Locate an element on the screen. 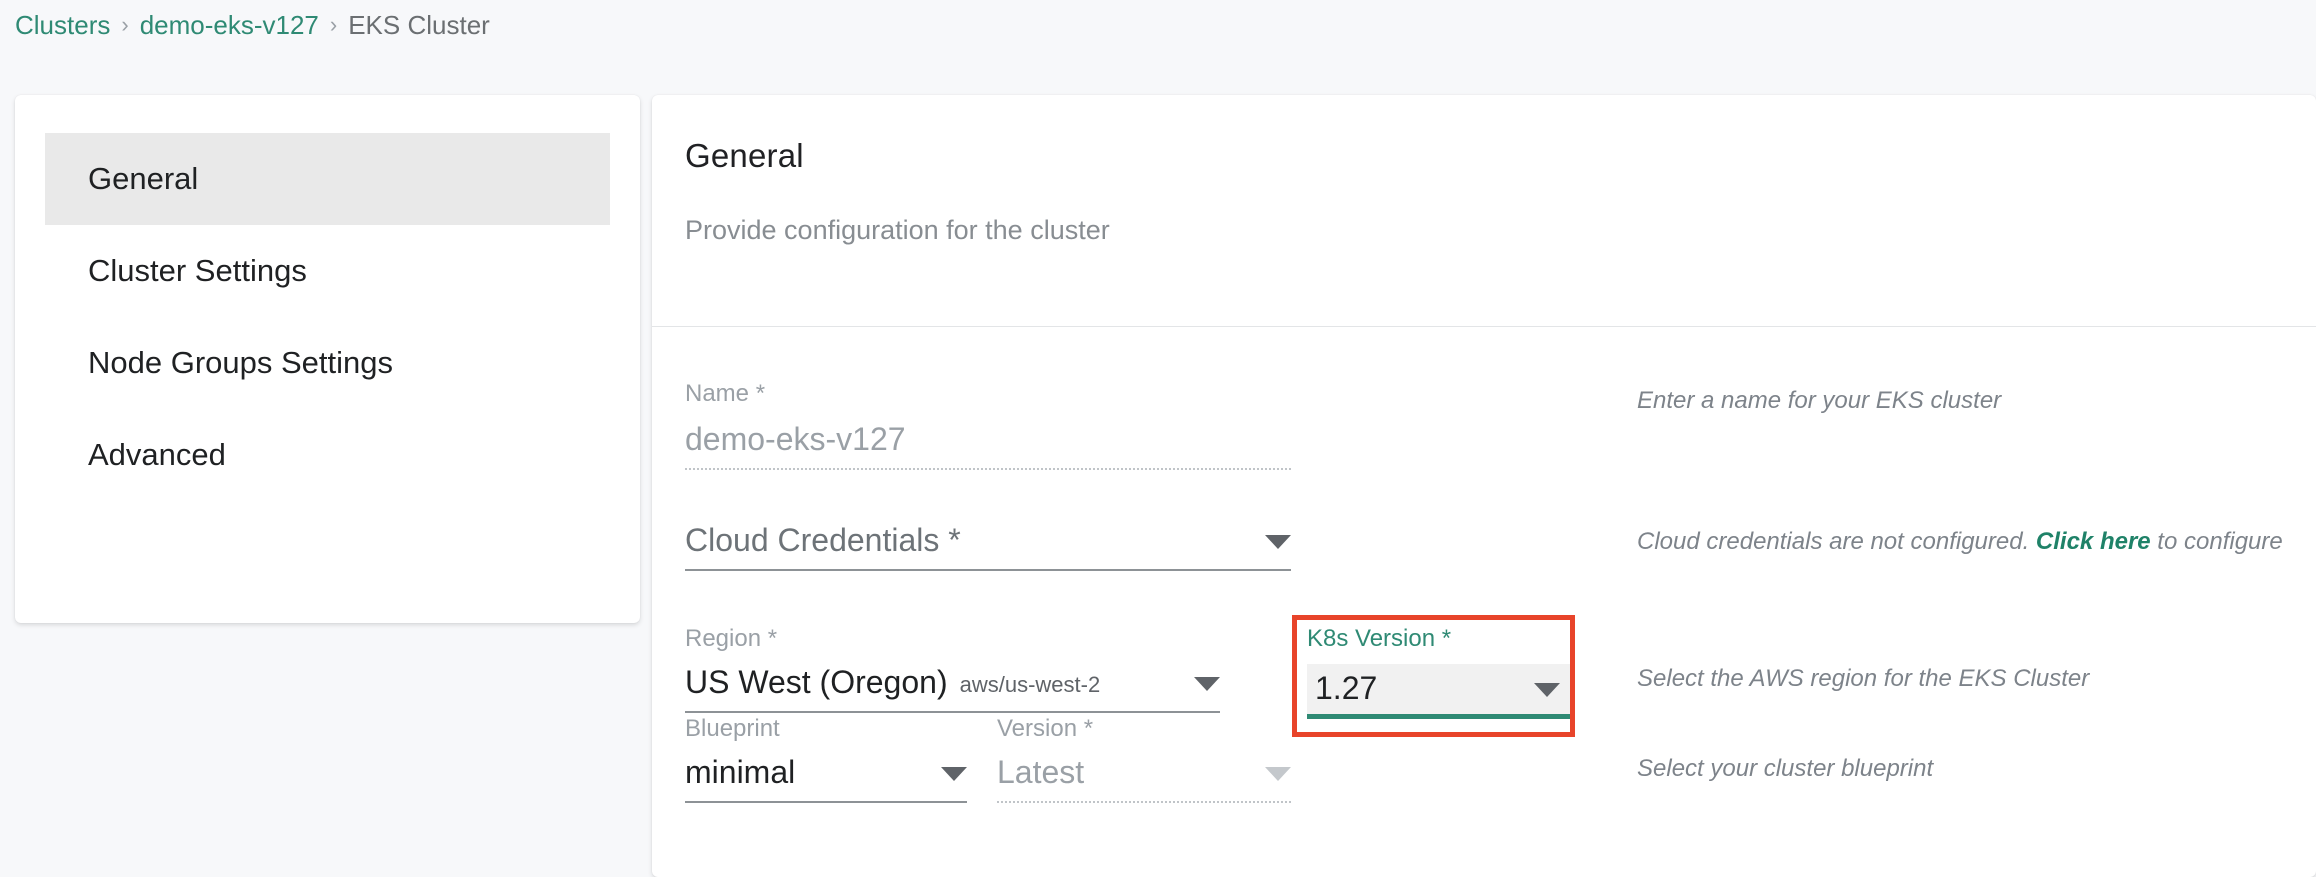 This screenshot has height=877, width=2316. sidebar-item-label: Node Groups Settings is located at coordinates (241, 362).